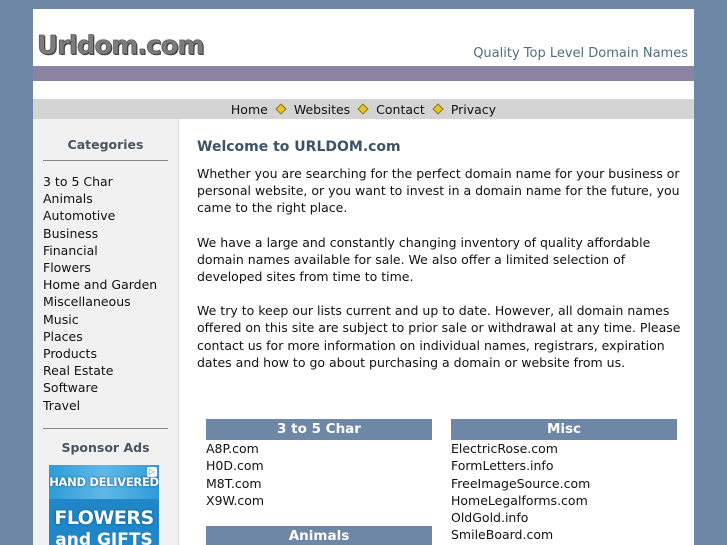 The height and width of the screenshot is (545, 727). Describe the element at coordinates (87, 301) in the screenshot. I see `category-link: Miscellaneous` at that location.